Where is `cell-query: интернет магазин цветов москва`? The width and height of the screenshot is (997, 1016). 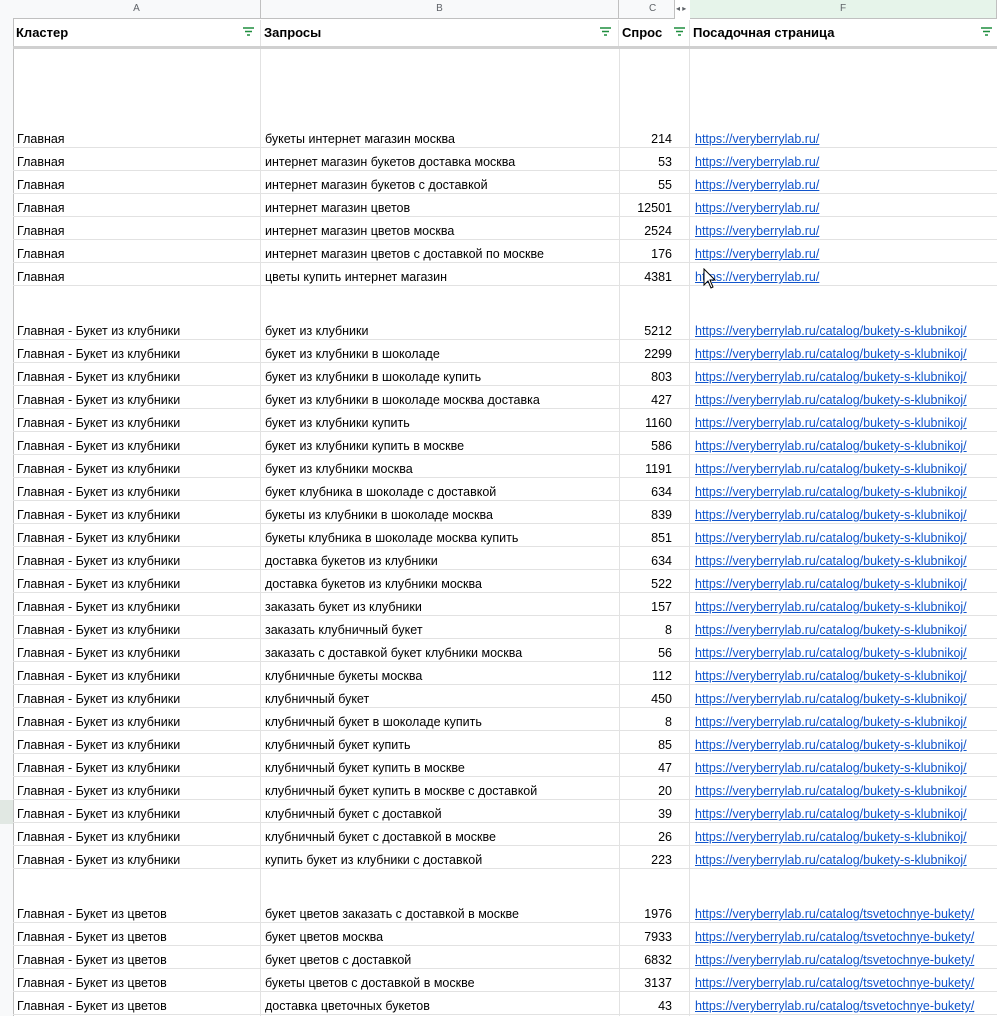
cell-query: интернет магазин цветов москва is located at coordinates (441, 228).